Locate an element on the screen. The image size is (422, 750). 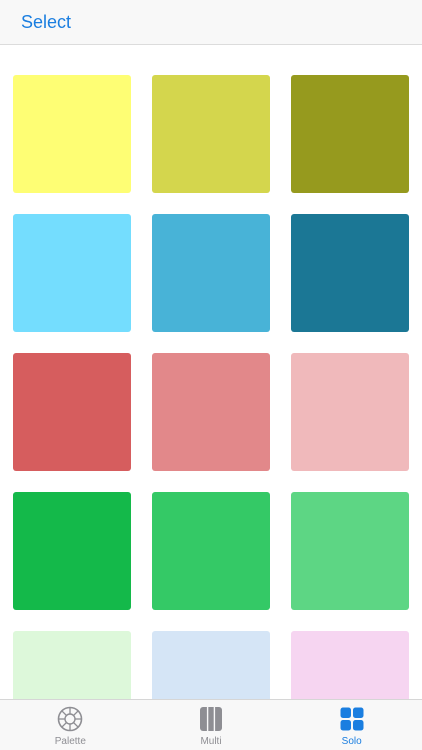
tab-solo: Solo is located at coordinates (351, 725).